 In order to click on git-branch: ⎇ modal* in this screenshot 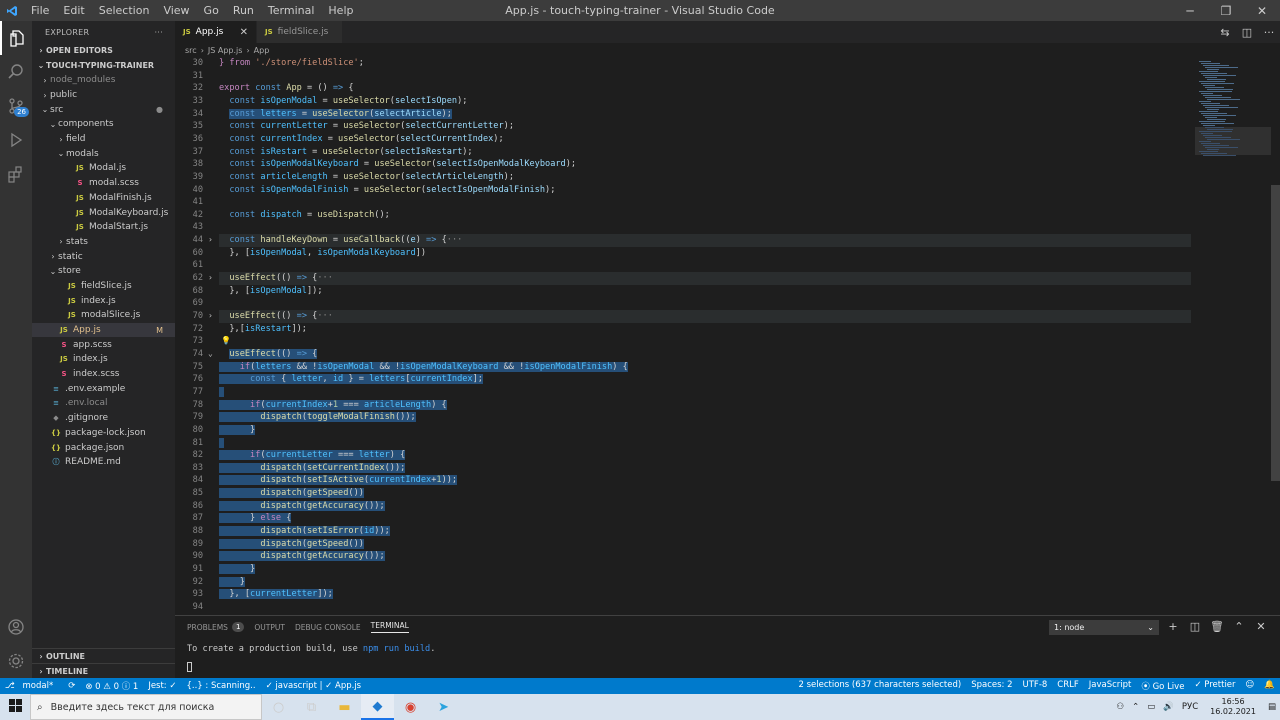, I will do `click(31, 686)`.